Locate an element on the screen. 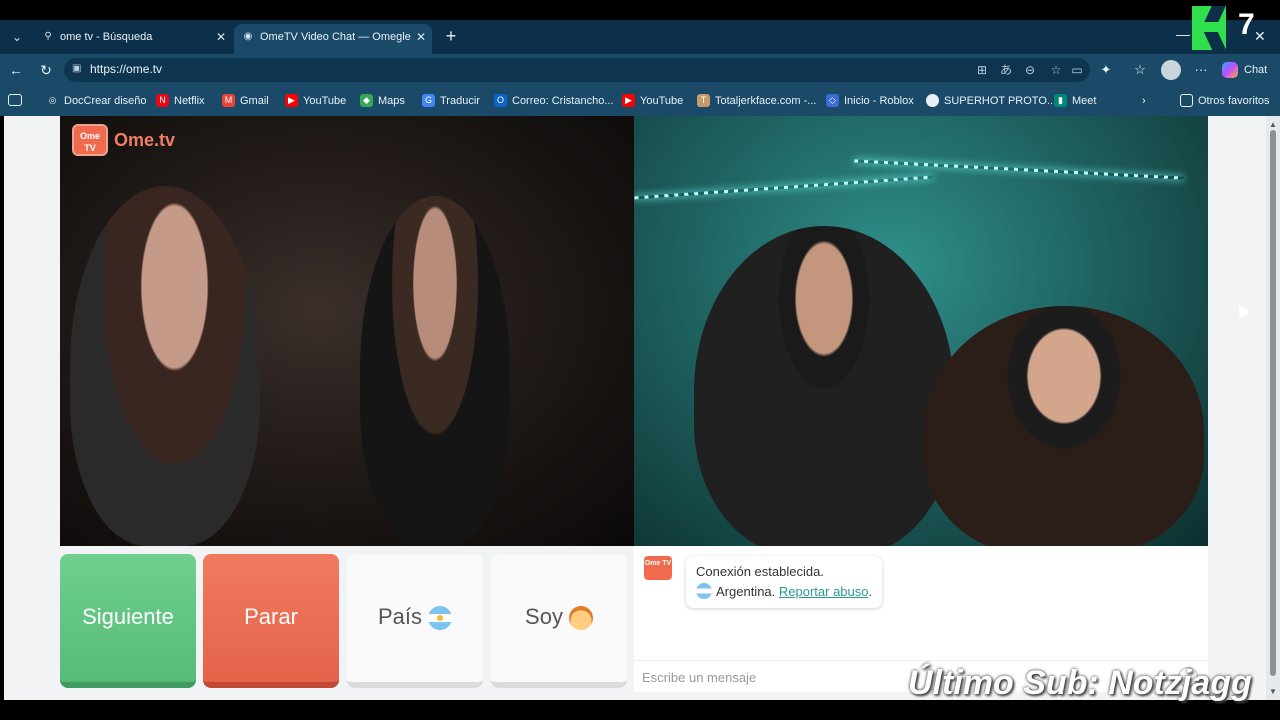 This screenshot has height=720, width=1280. site-info-icon: ▣ is located at coordinates (78, 70).